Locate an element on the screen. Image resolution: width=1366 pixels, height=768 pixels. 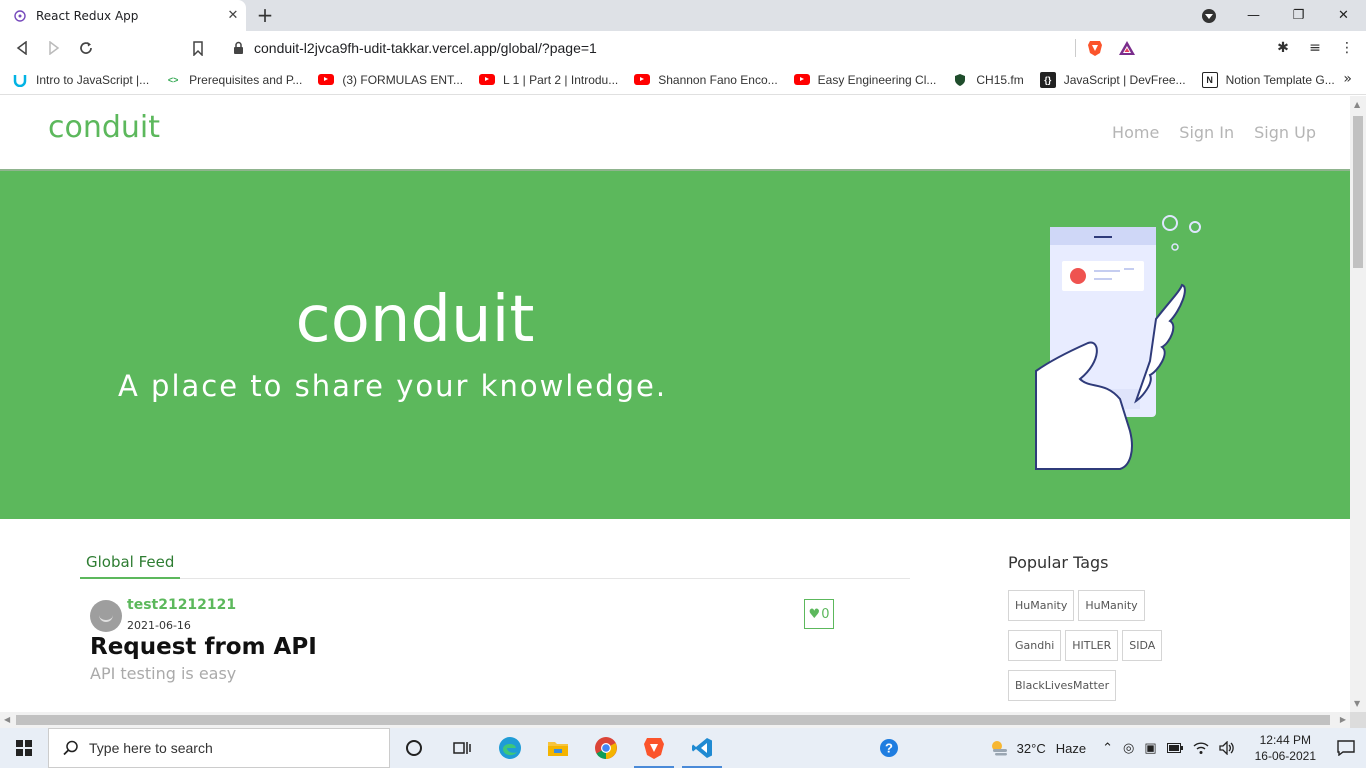
search-icon is located at coordinates (70, 748).